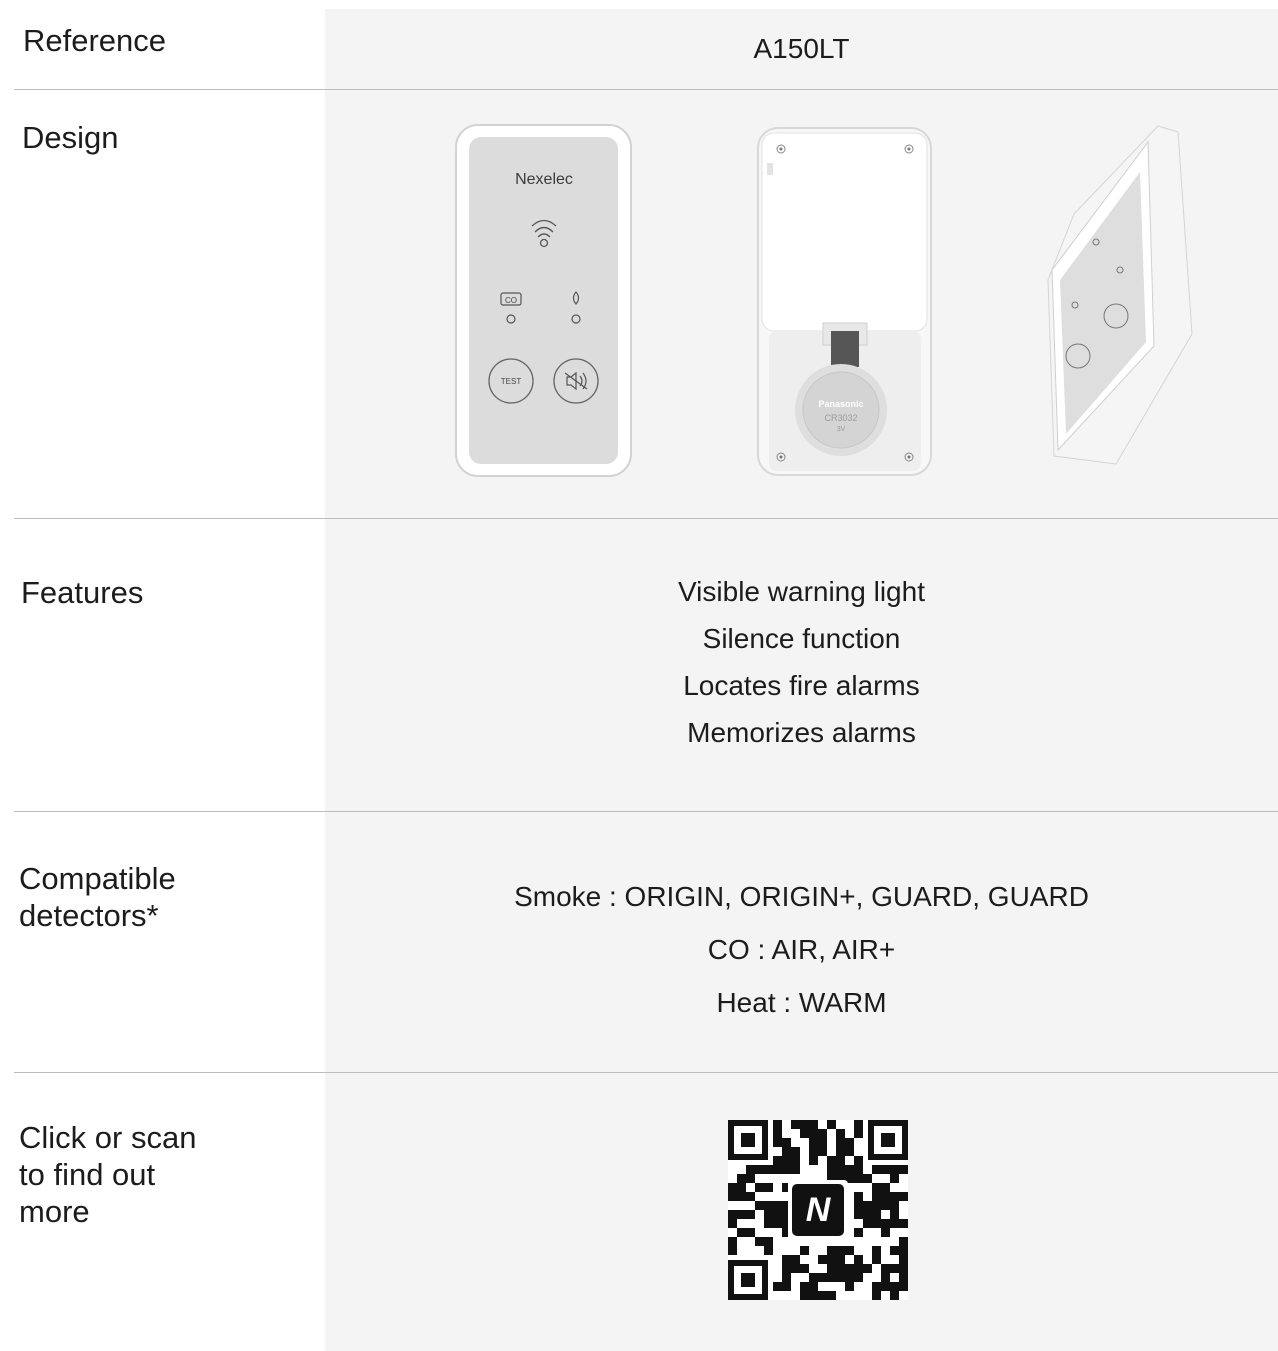  I want to click on detector-item: Heat : WARM, so click(801, 1002).